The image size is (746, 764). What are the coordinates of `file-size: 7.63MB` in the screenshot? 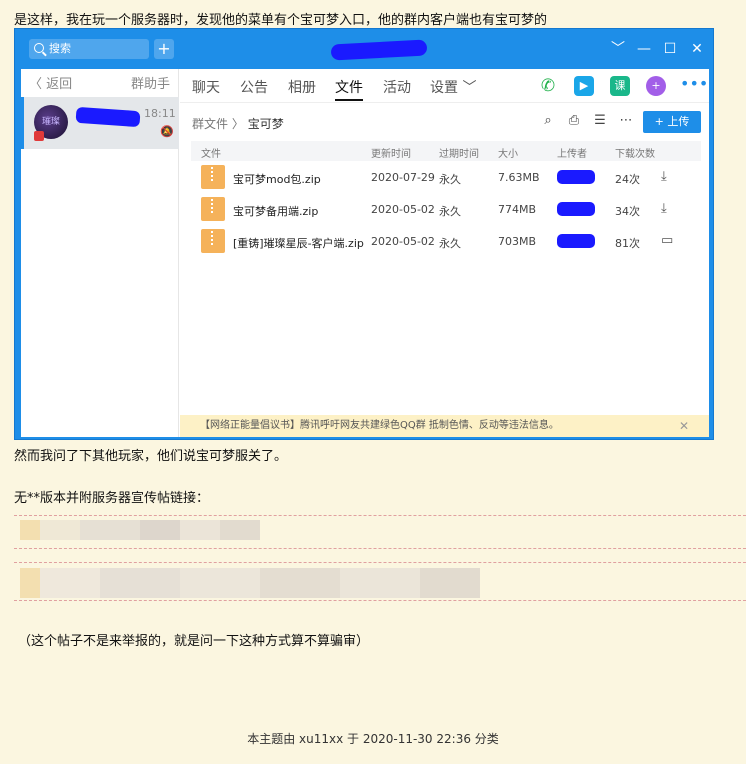 It's located at (519, 177).